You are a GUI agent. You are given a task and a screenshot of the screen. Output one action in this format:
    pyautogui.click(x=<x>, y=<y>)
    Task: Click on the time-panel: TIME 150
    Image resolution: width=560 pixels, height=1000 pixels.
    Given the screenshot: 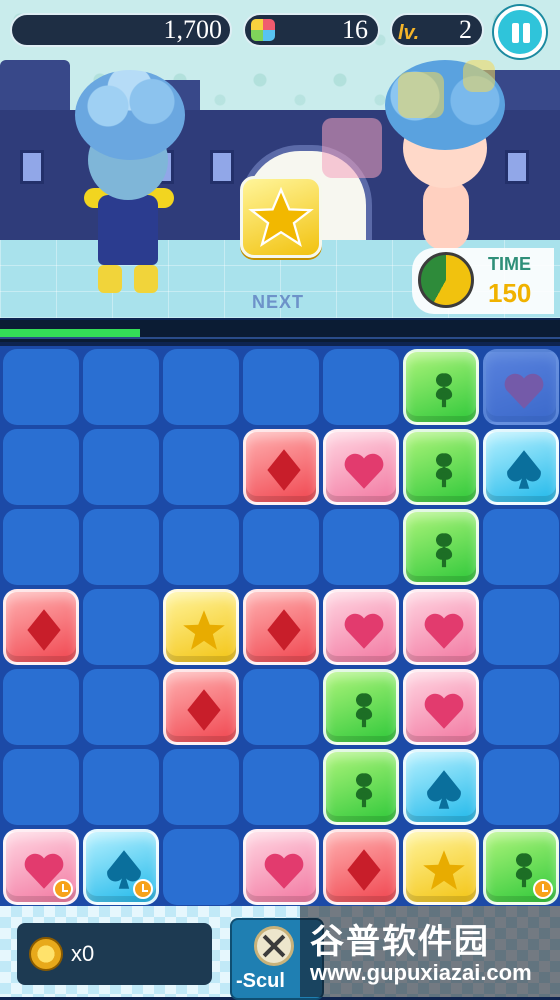 What is the action you would take?
    pyautogui.click(x=483, y=281)
    